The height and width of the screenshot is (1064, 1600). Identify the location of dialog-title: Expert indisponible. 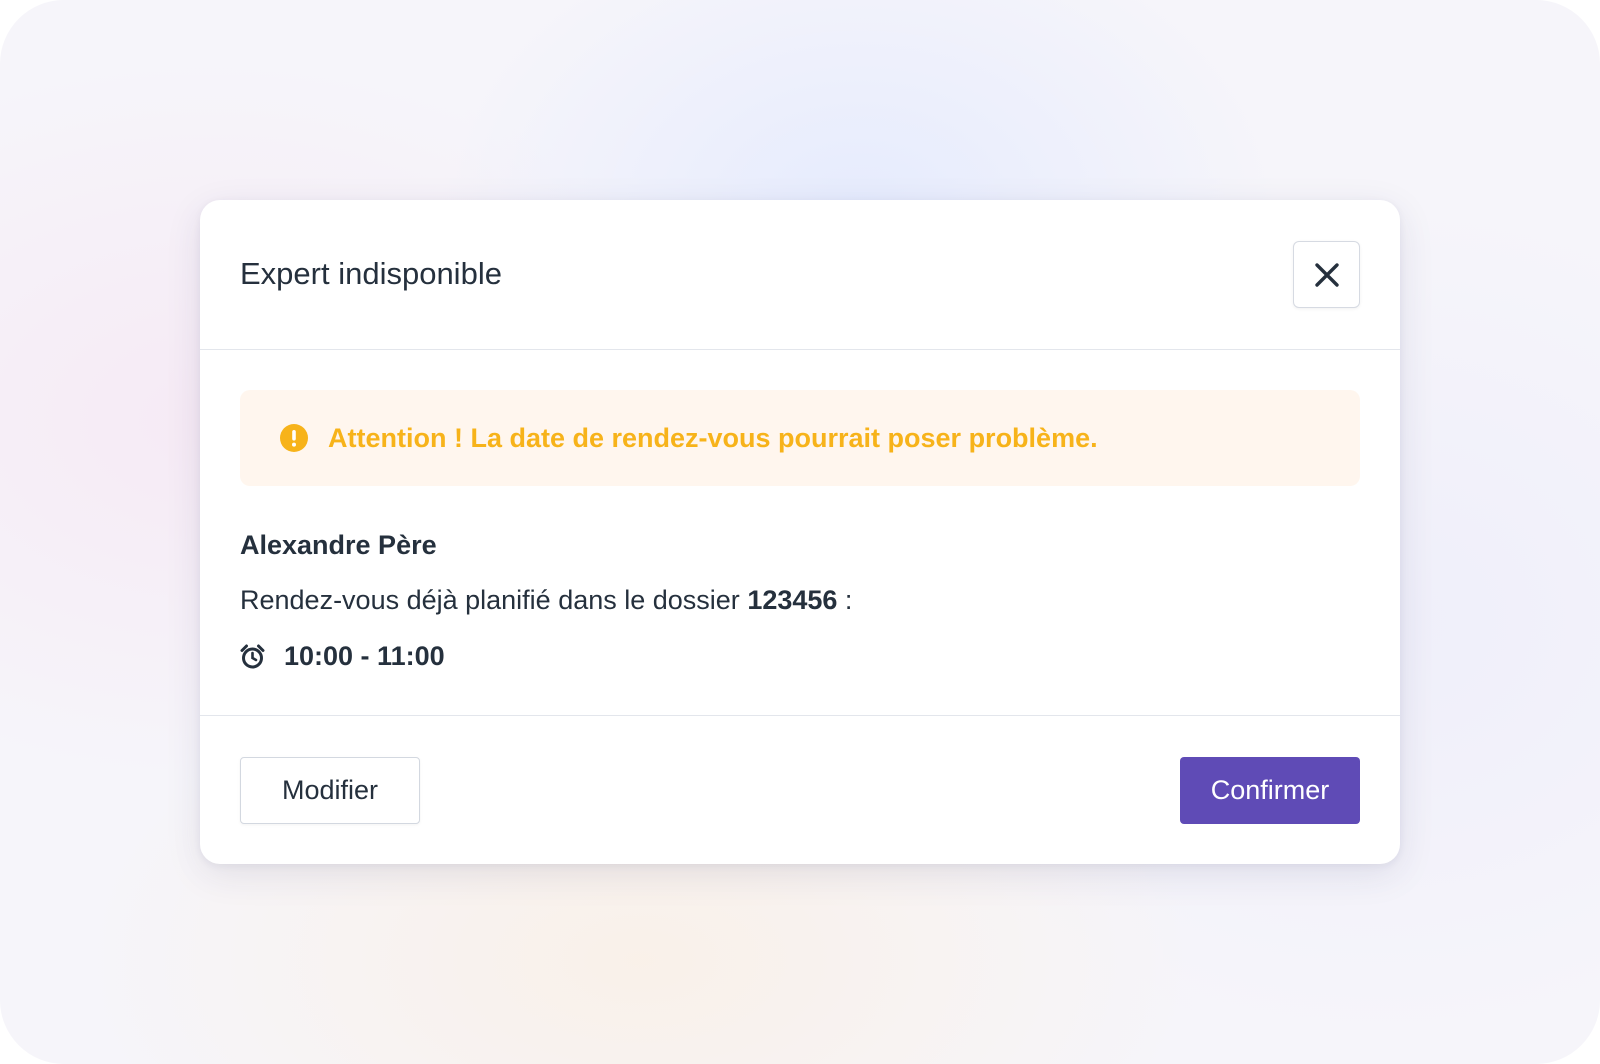
(371, 273).